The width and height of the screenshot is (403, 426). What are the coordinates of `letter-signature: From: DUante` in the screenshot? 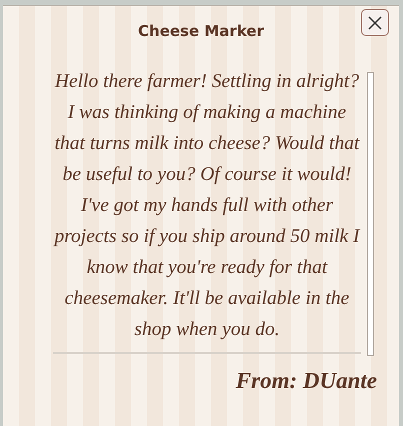 It's located at (306, 381).